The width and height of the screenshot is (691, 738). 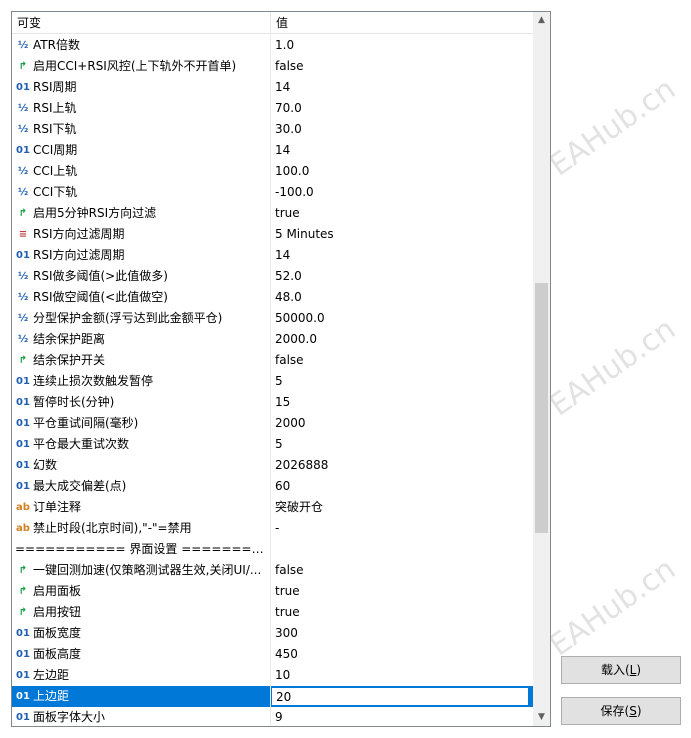 What do you see at coordinates (272, 591) in the screenshot?
I see `param-row: ↱ 启用面板 true` at bounding box center [272, 591].